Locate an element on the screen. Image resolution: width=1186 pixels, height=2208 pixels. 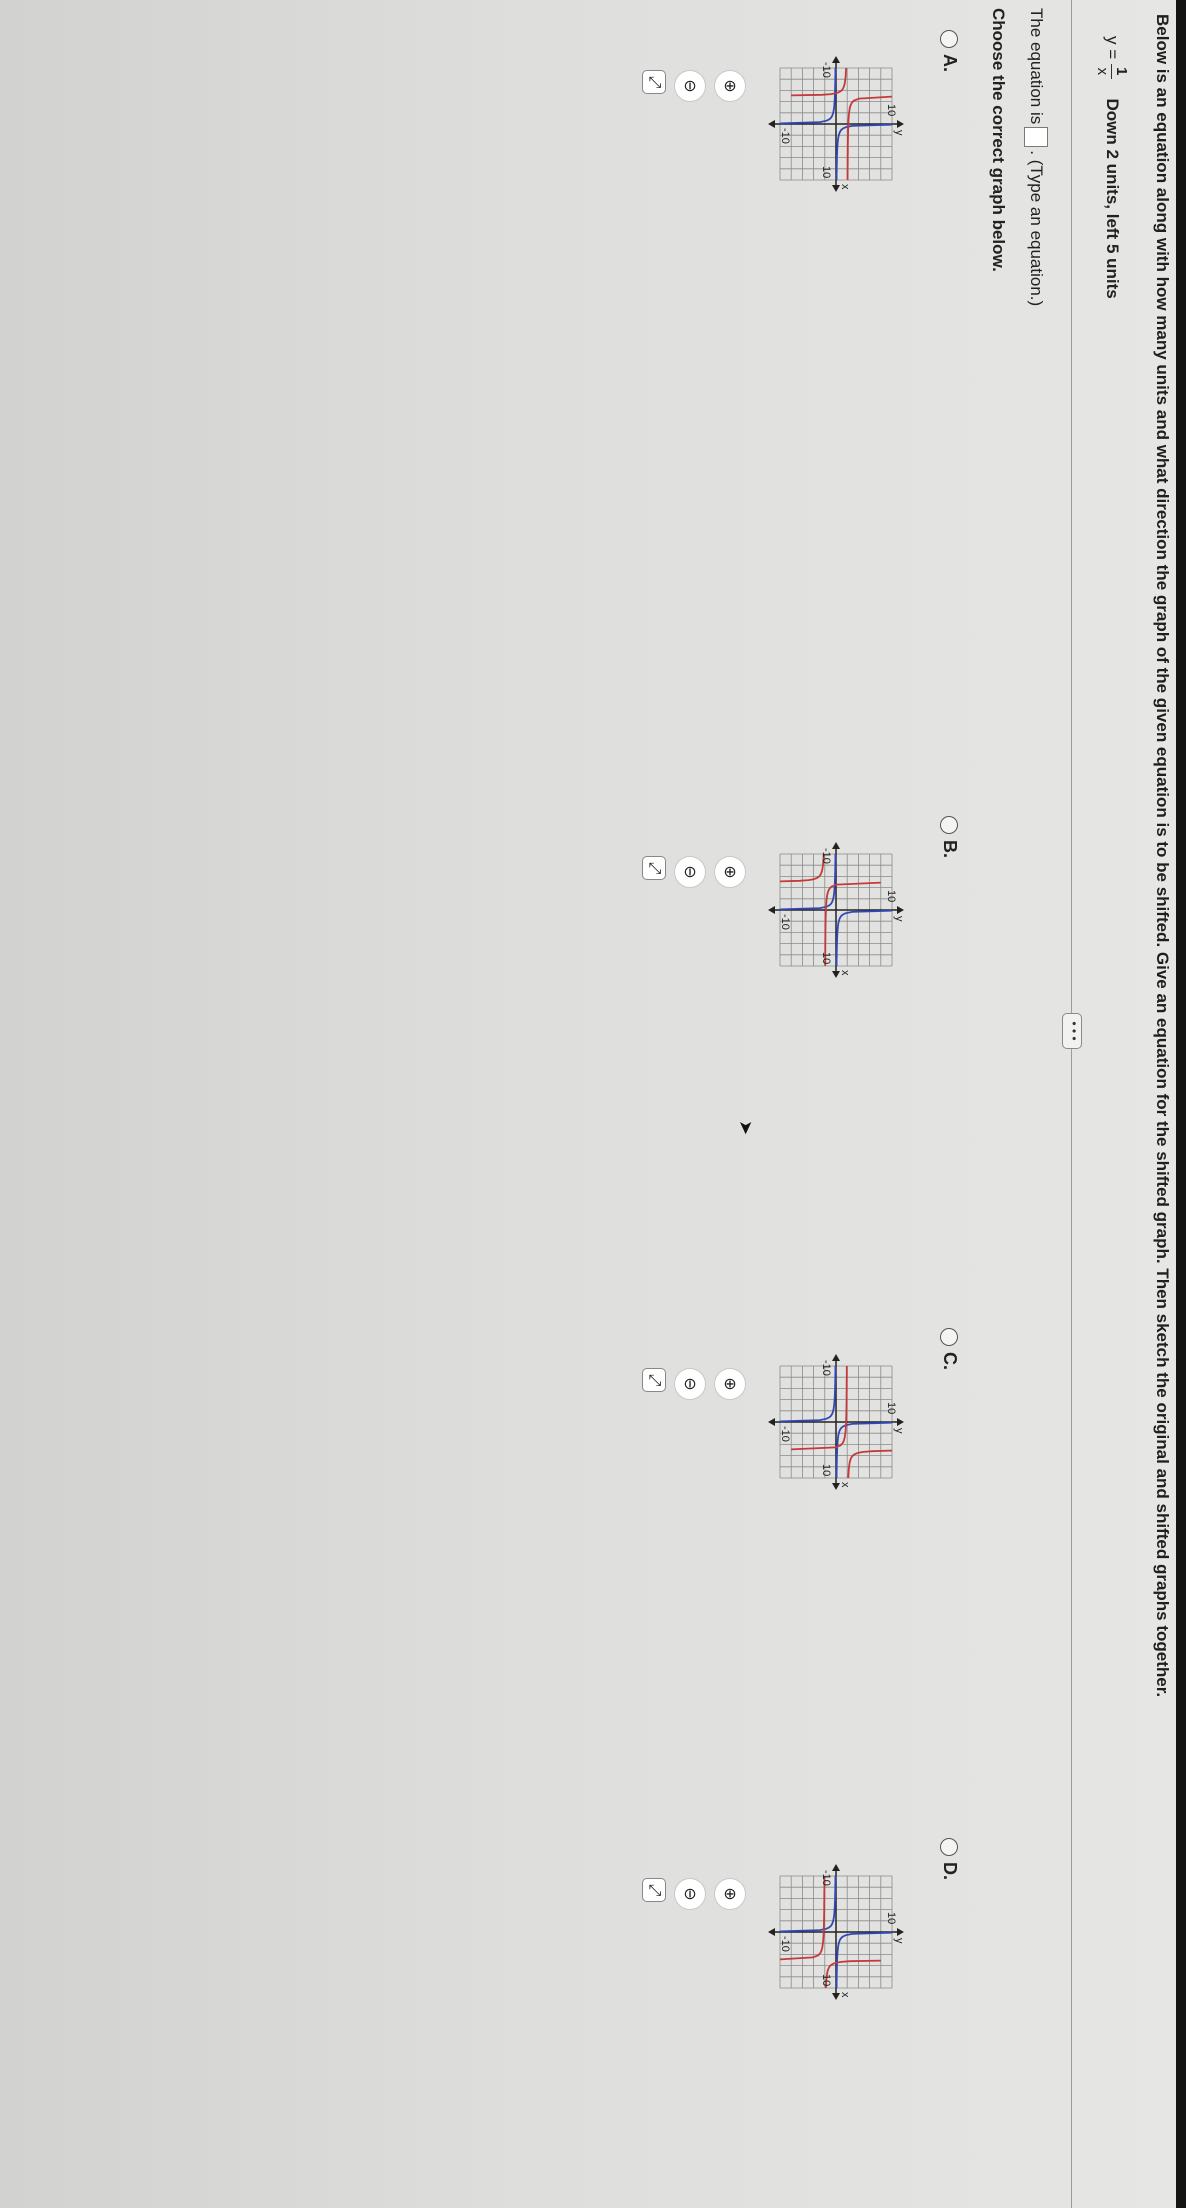
answer-prefix: The equation is is located at coordinates (1036, 66).